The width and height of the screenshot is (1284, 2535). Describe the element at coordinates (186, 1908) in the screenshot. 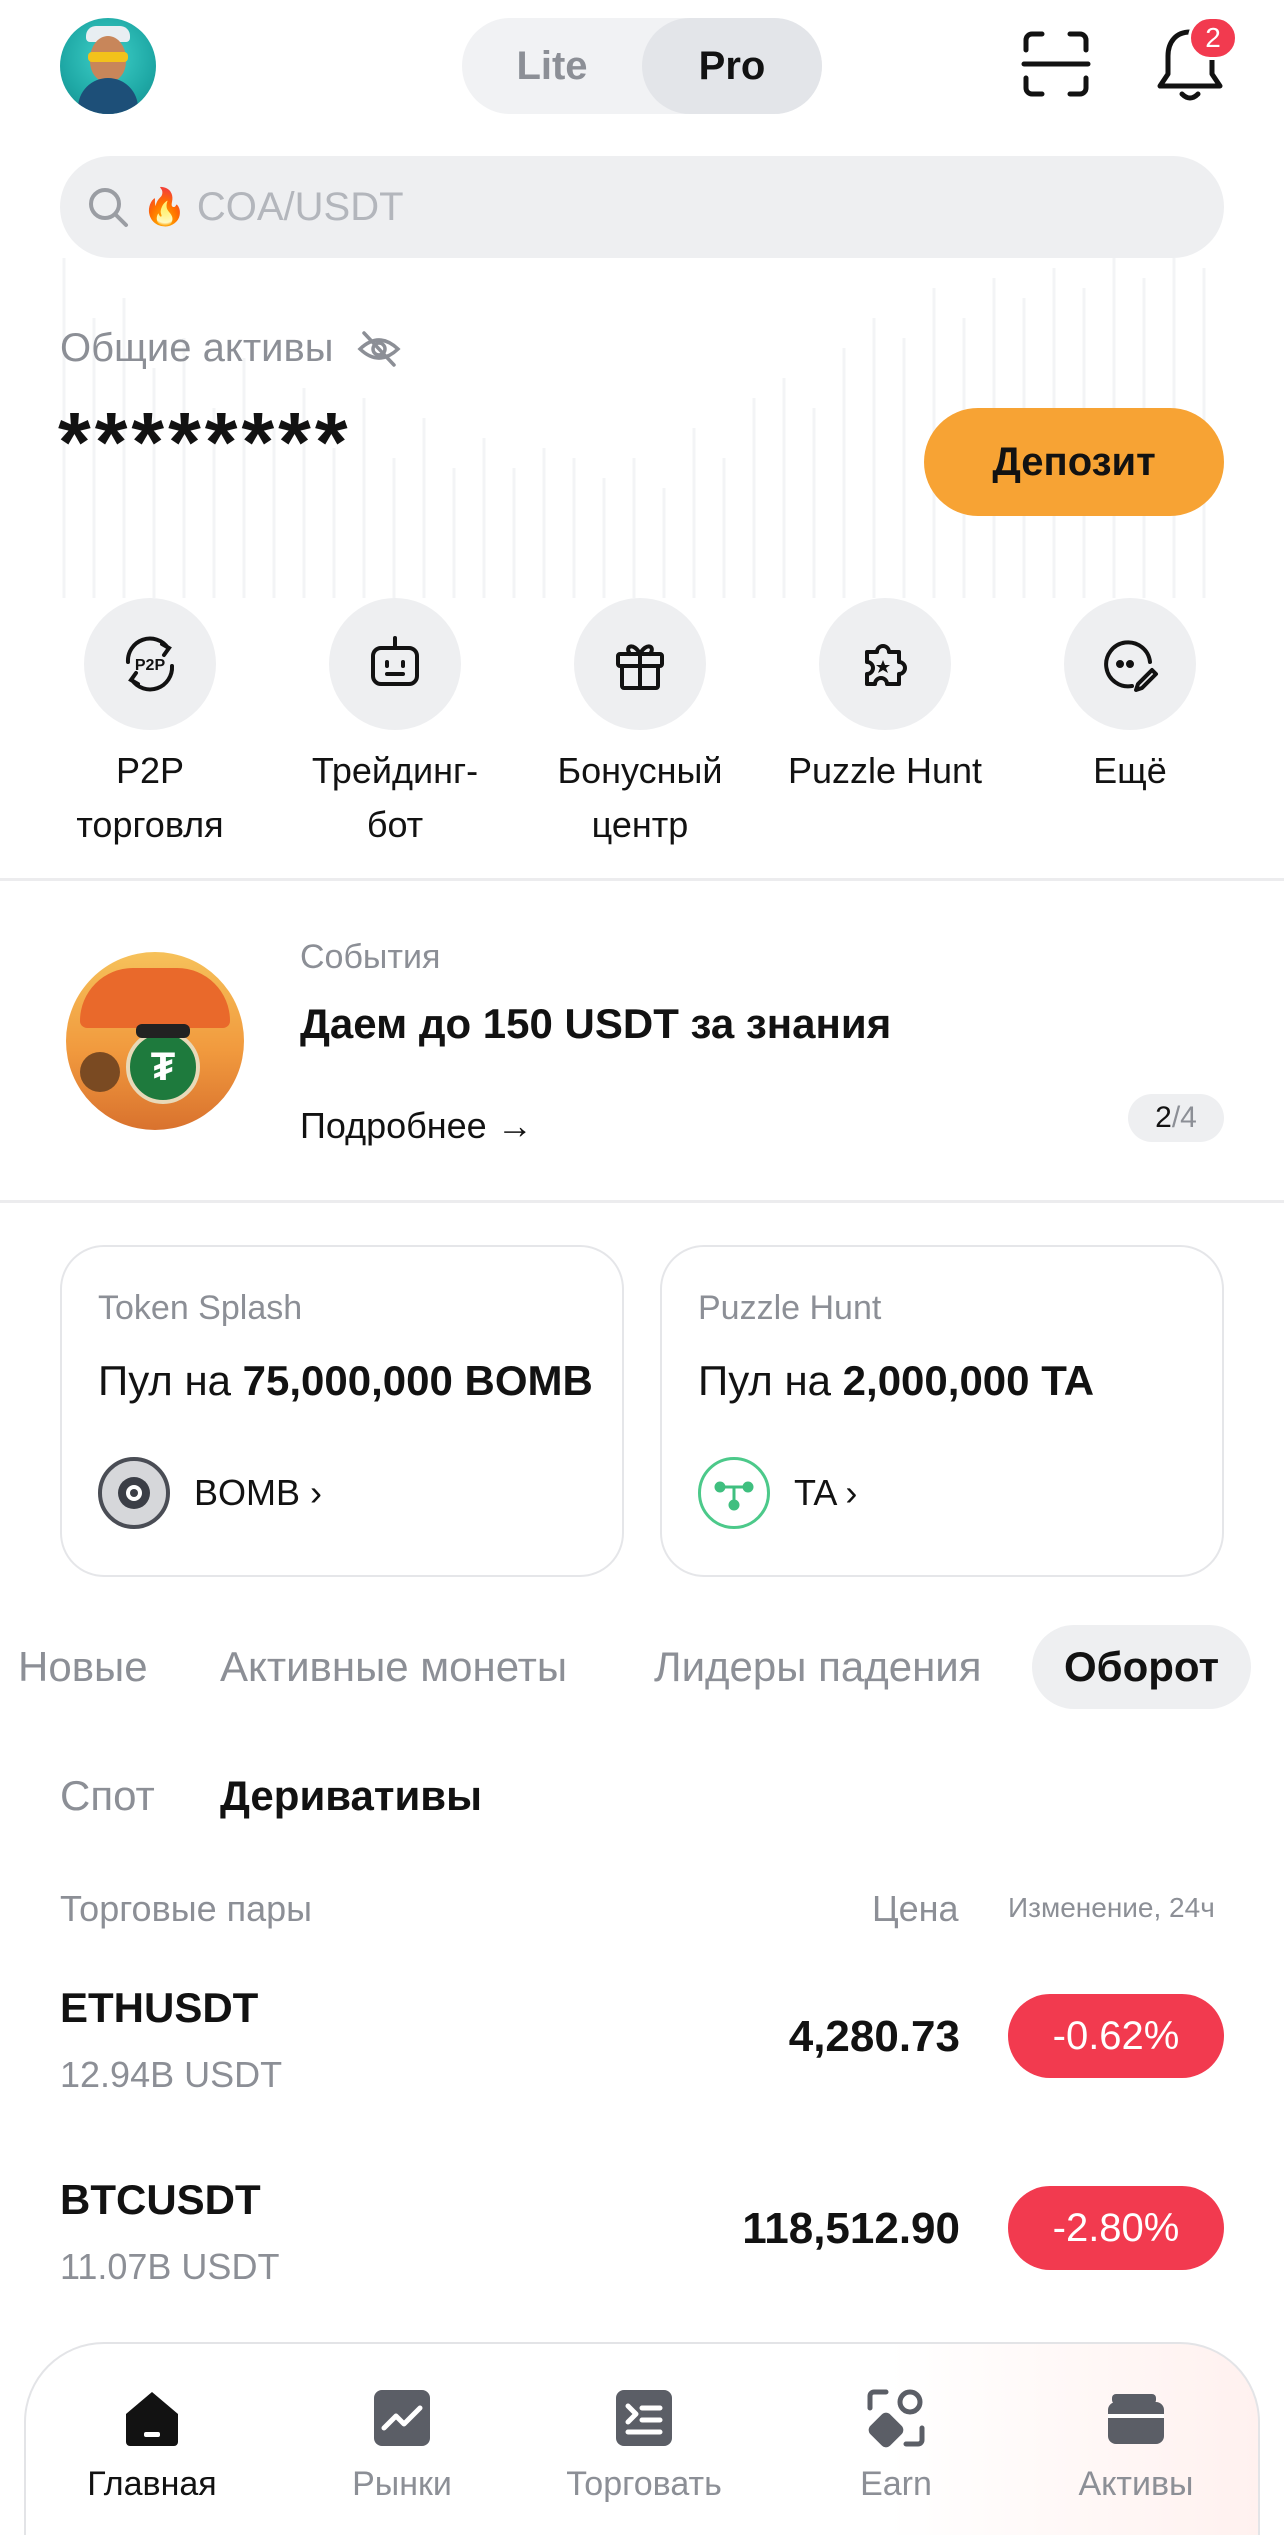

I see `column-header-pair: Торговые пары` at that location.